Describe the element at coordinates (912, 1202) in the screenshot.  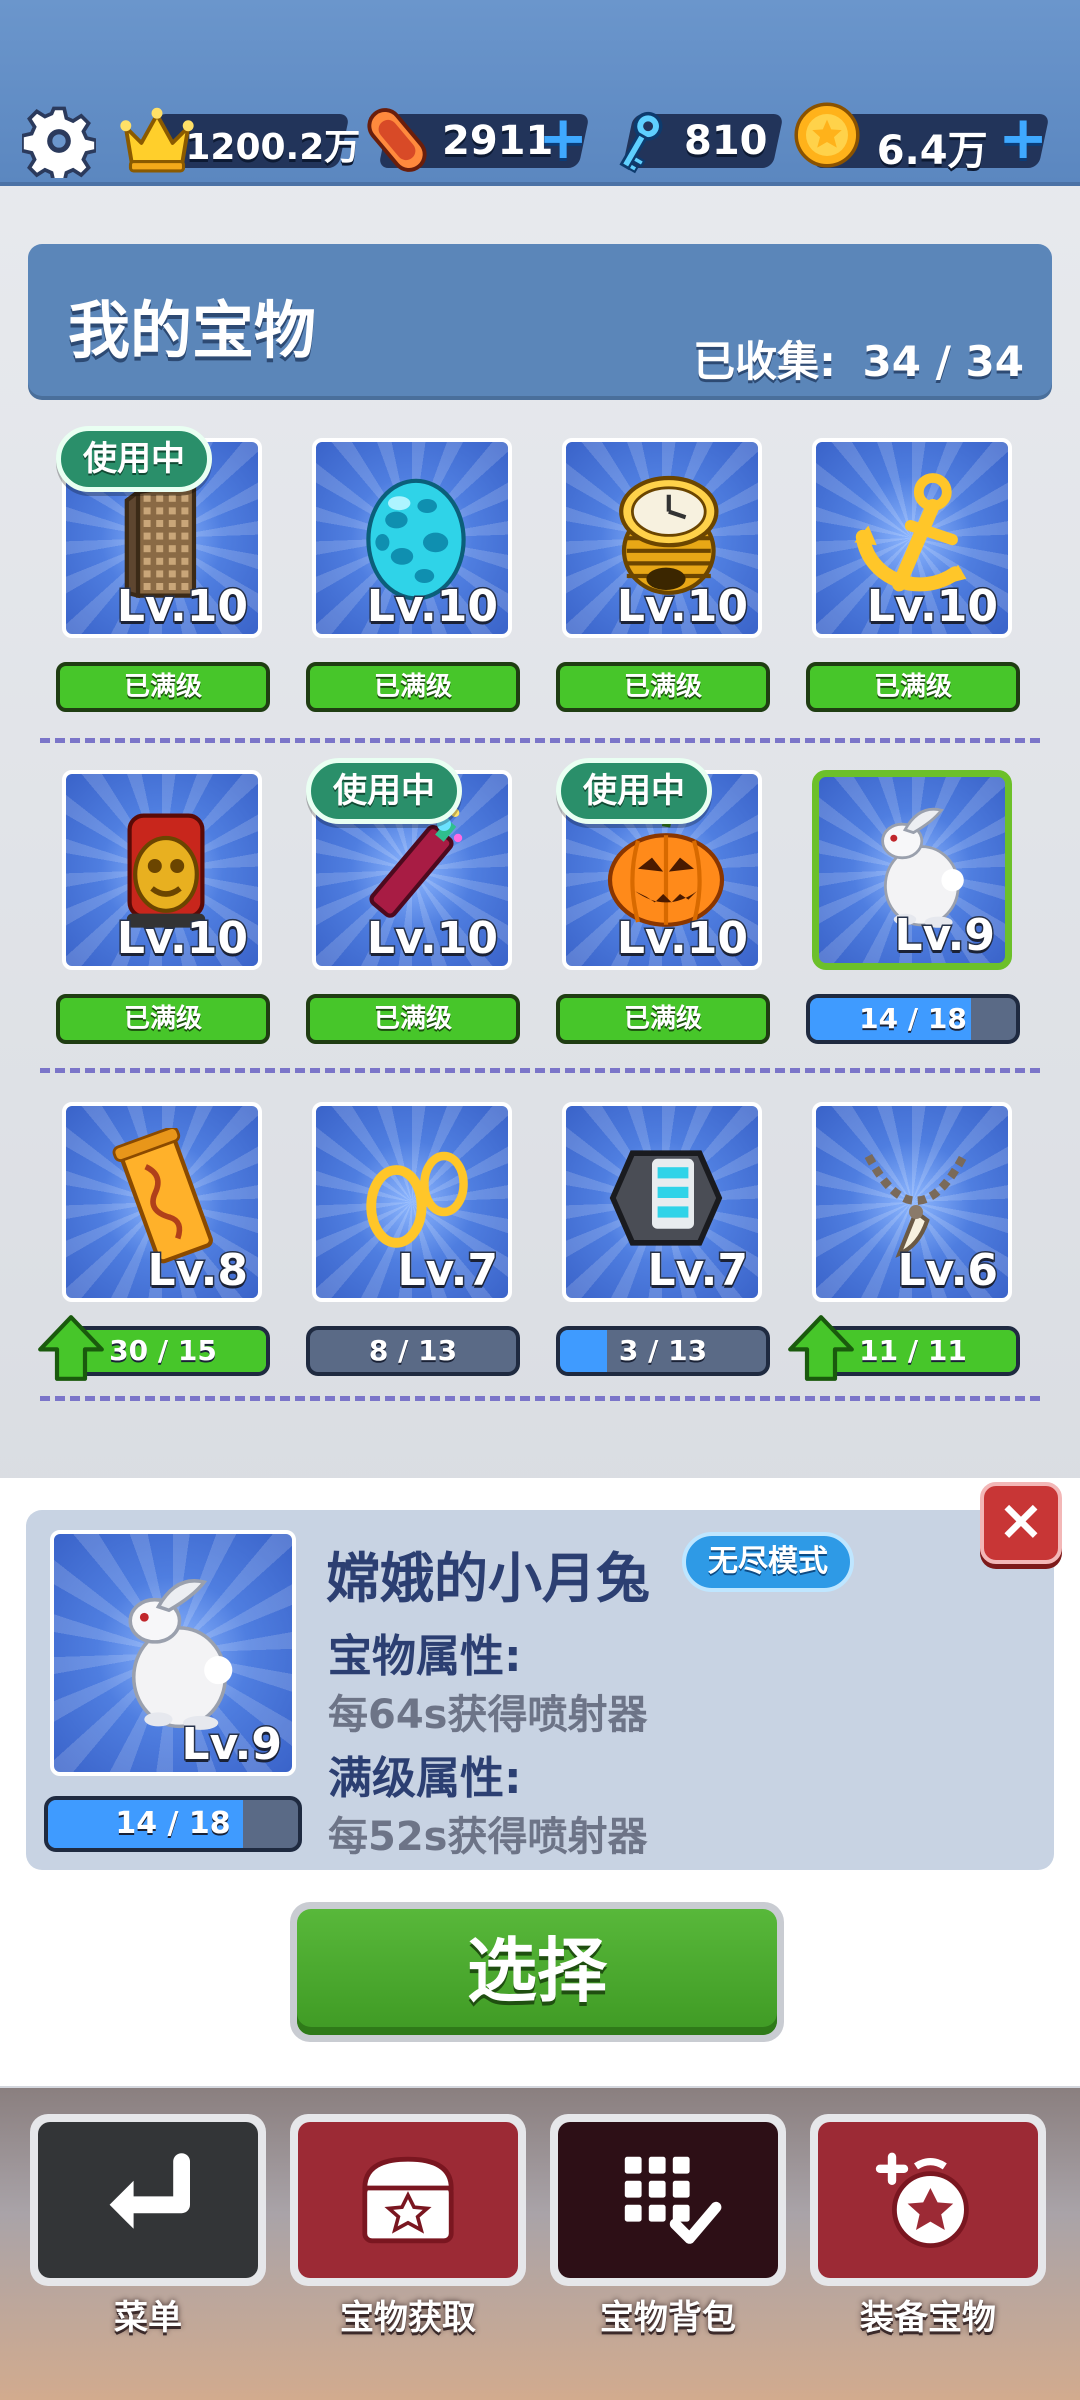
I see `treasure-card: Lv.6` at that location.